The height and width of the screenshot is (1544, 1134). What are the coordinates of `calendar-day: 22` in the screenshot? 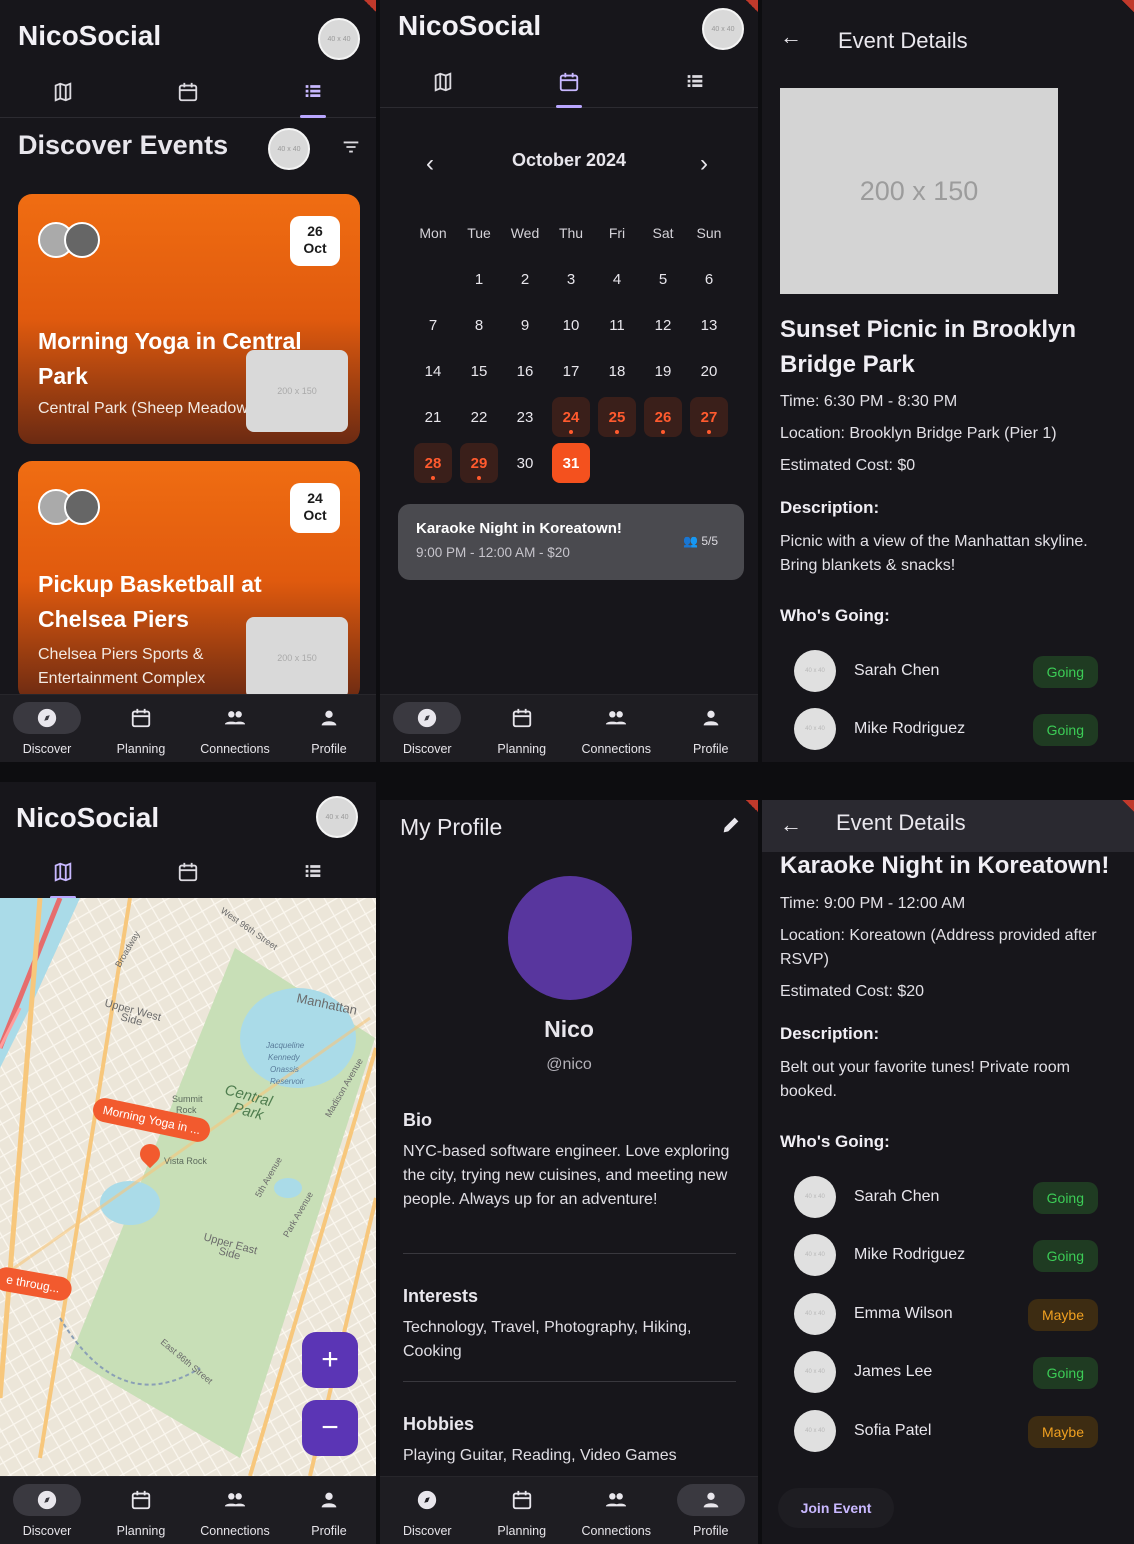 It's located at (479, 417).